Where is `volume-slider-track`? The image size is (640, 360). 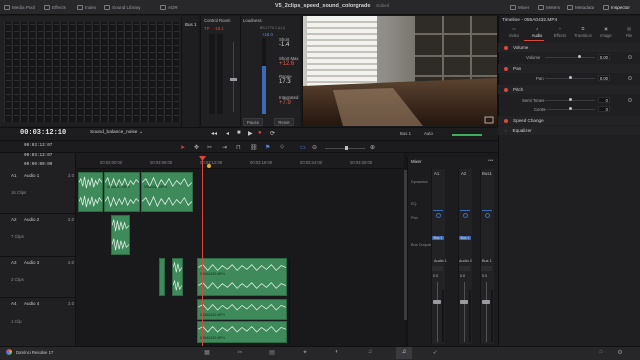 volume-slider-track is located at coordinates (570, 57).